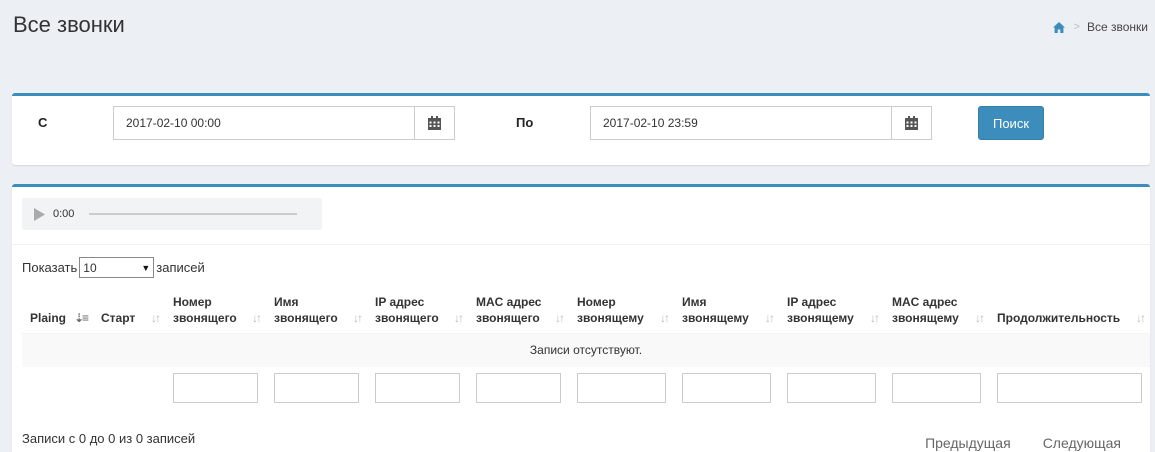 This screenshot has height=452, width=1155. What do you see at coordinates (180, 267) in the screenshot?
I see `length-suffix: записей` at bounding box center [180, 267].